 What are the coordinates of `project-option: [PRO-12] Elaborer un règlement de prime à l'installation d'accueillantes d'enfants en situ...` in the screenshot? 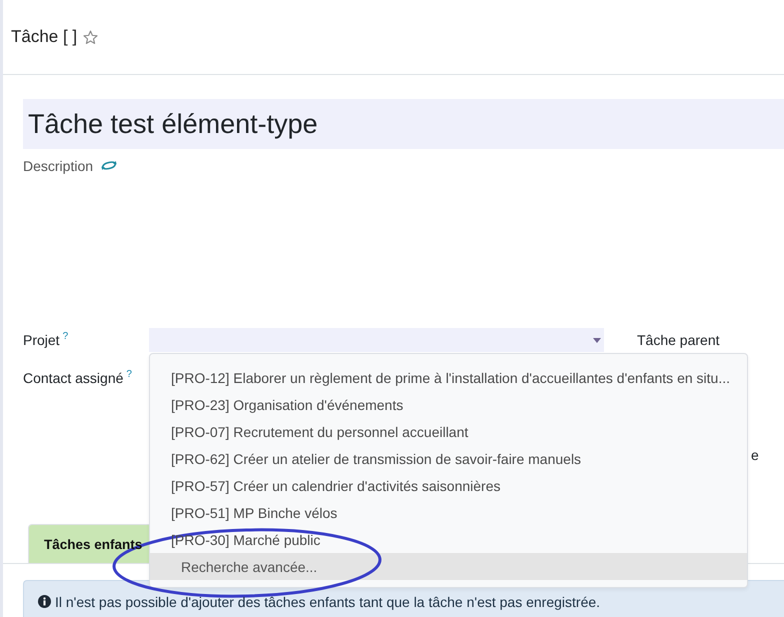 It's located at (448, 377).